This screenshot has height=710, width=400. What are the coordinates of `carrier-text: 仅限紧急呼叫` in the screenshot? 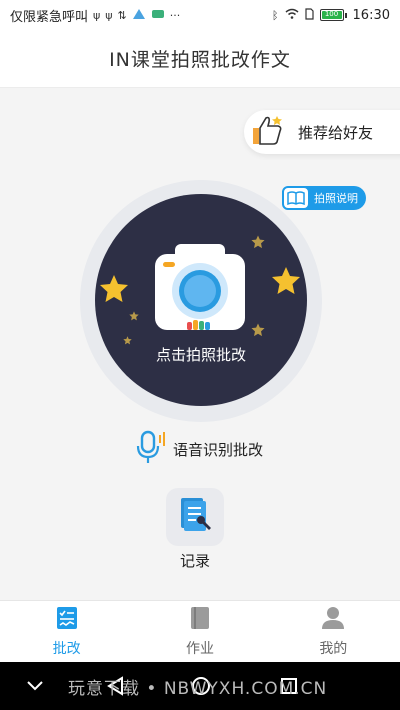 It's located at (49, 17).